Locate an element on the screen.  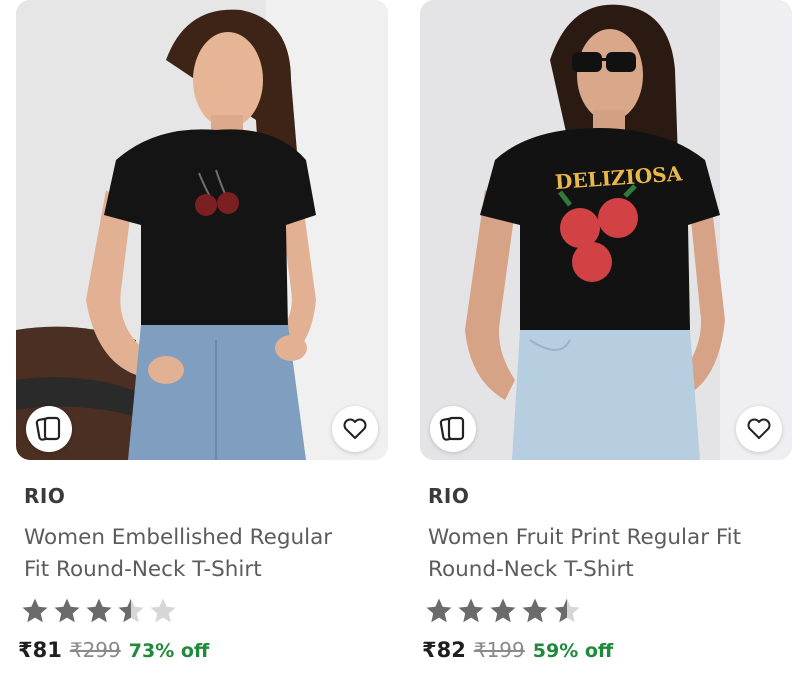
selling-price: ₹82 is located at coordinates (444, 650).